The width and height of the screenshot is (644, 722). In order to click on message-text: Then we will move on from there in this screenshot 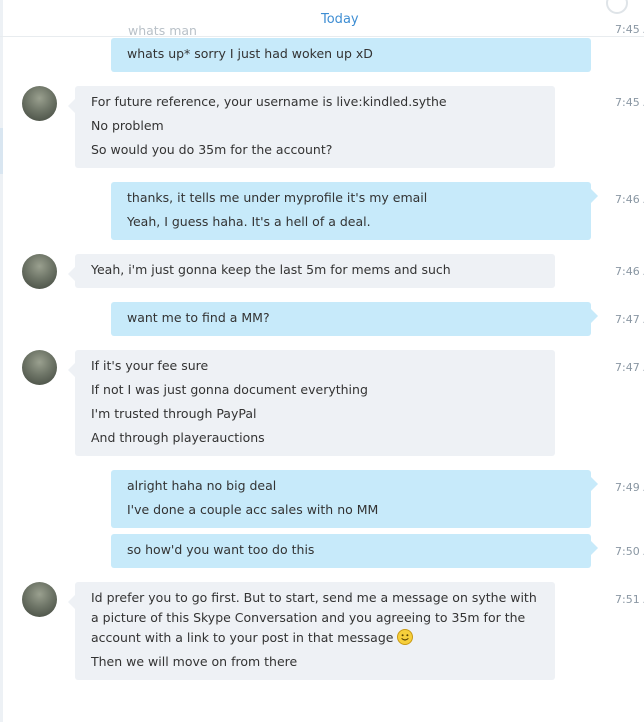, I will do `click(194, 661)`.